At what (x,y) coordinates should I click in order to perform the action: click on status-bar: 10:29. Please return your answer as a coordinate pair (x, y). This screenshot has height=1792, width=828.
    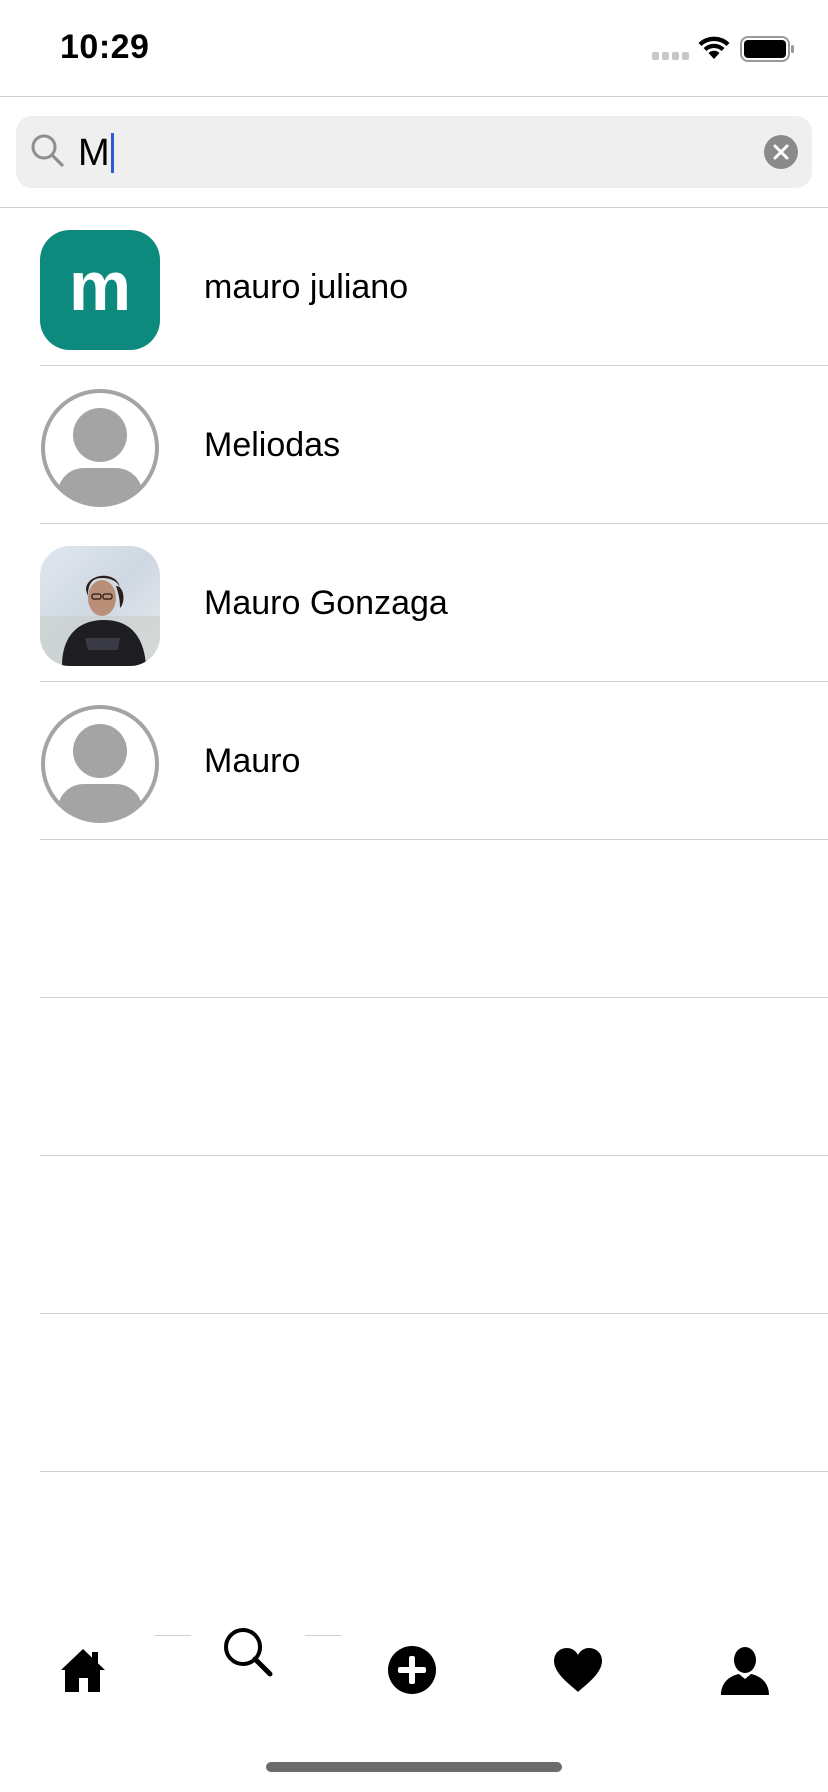
    Looking at the image, I should click on (414, 48).